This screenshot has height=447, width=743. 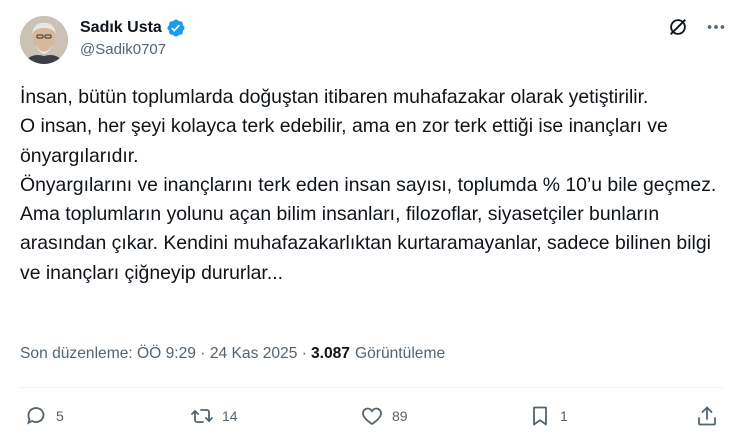 I want to click on handle: @Sadik0707, so click(x=133, y=49).